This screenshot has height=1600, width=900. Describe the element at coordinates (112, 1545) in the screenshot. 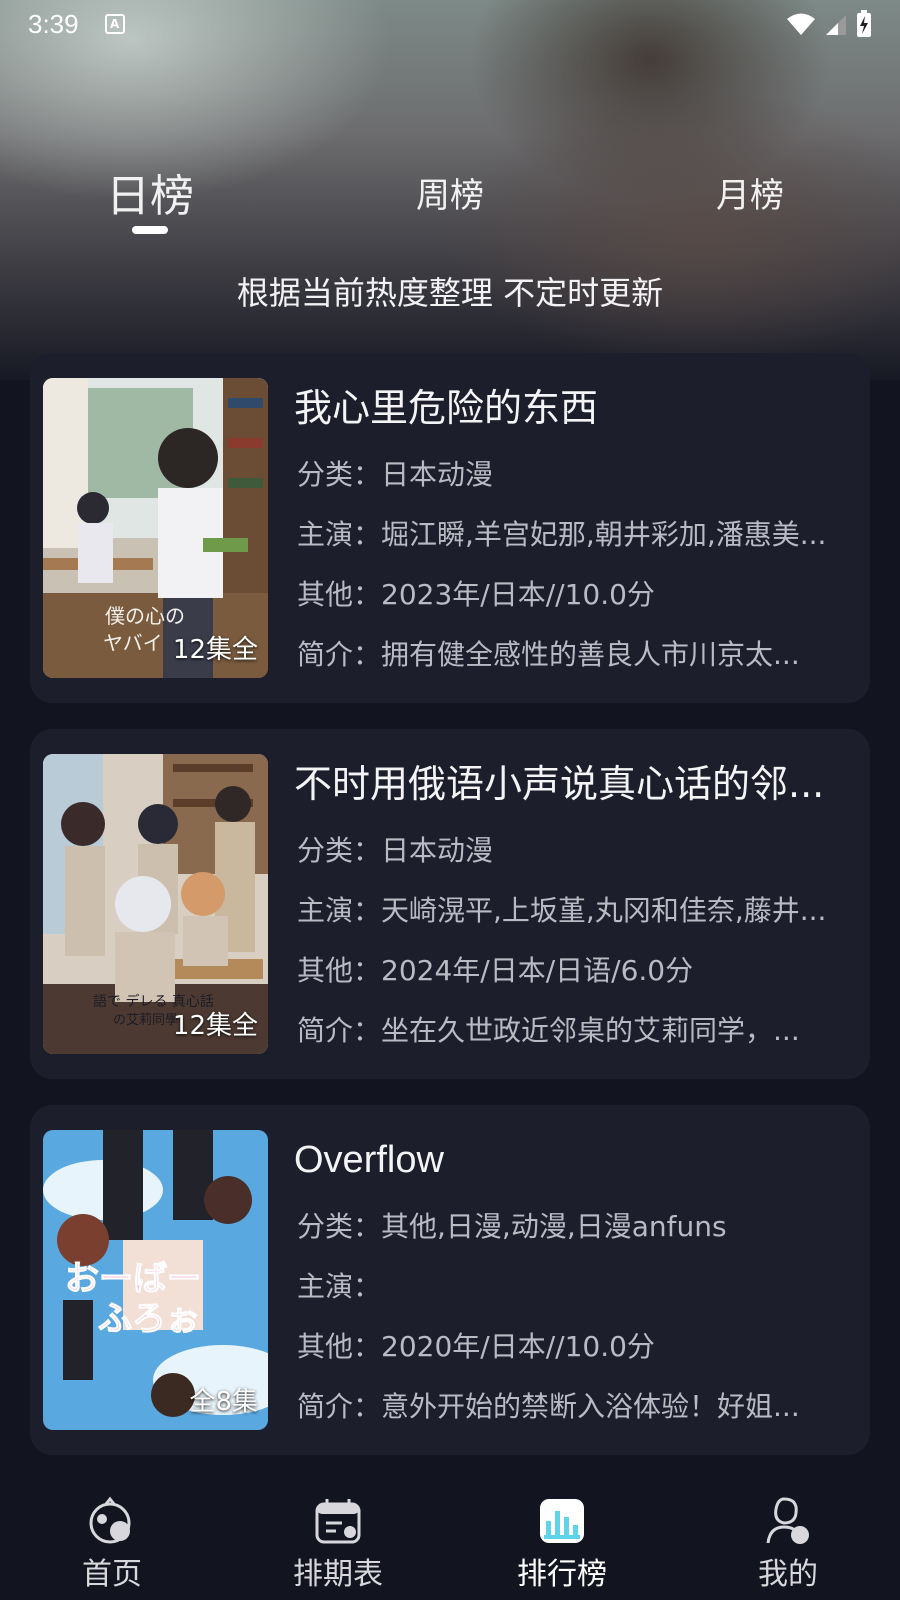

I see `nav-item-home: 首页` at that location.